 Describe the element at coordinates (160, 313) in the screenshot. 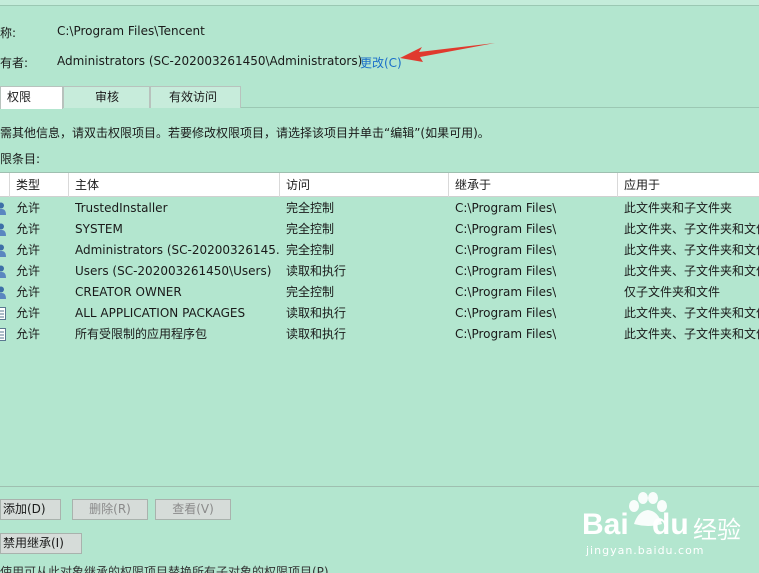

I see `row-principal: ALL APPLICATION PACKAGES` at that location.